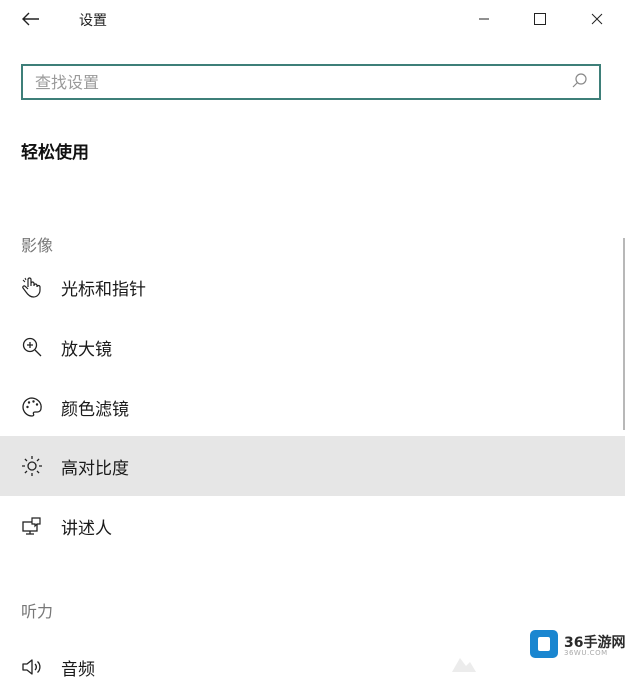 Image resolution: width=632 pixels, height=697 pixels. What do you see at coordinates (32, 407) in the screenshot?
I see `palette-icon` at bounding box center [32, 407].